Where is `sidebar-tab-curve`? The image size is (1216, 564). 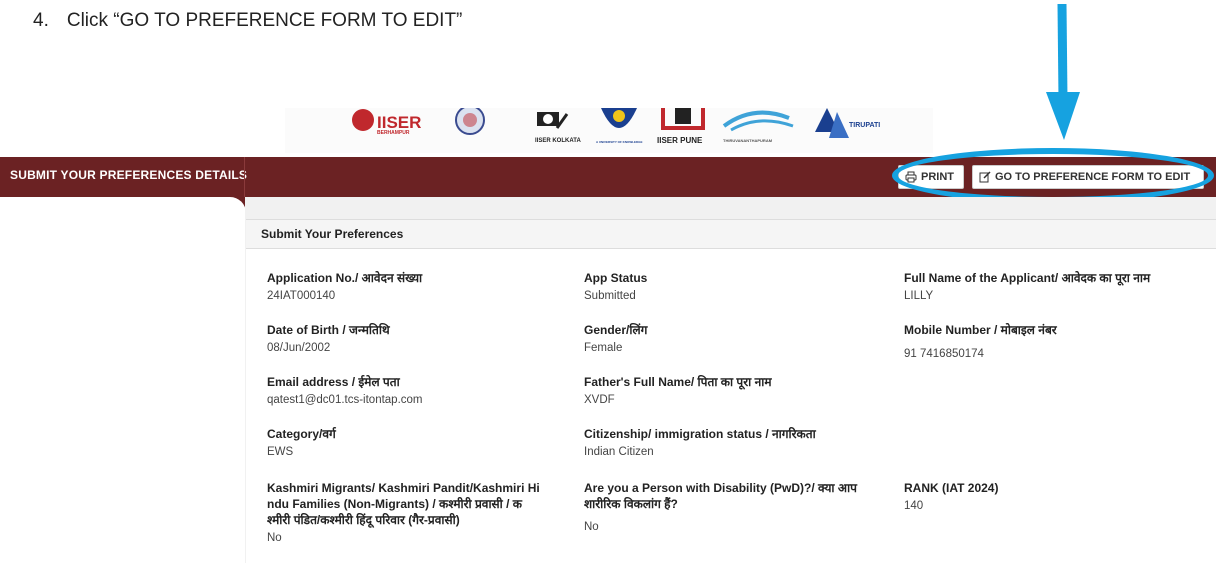
sidebar-tab-curve is located at coordinates (238, 205).